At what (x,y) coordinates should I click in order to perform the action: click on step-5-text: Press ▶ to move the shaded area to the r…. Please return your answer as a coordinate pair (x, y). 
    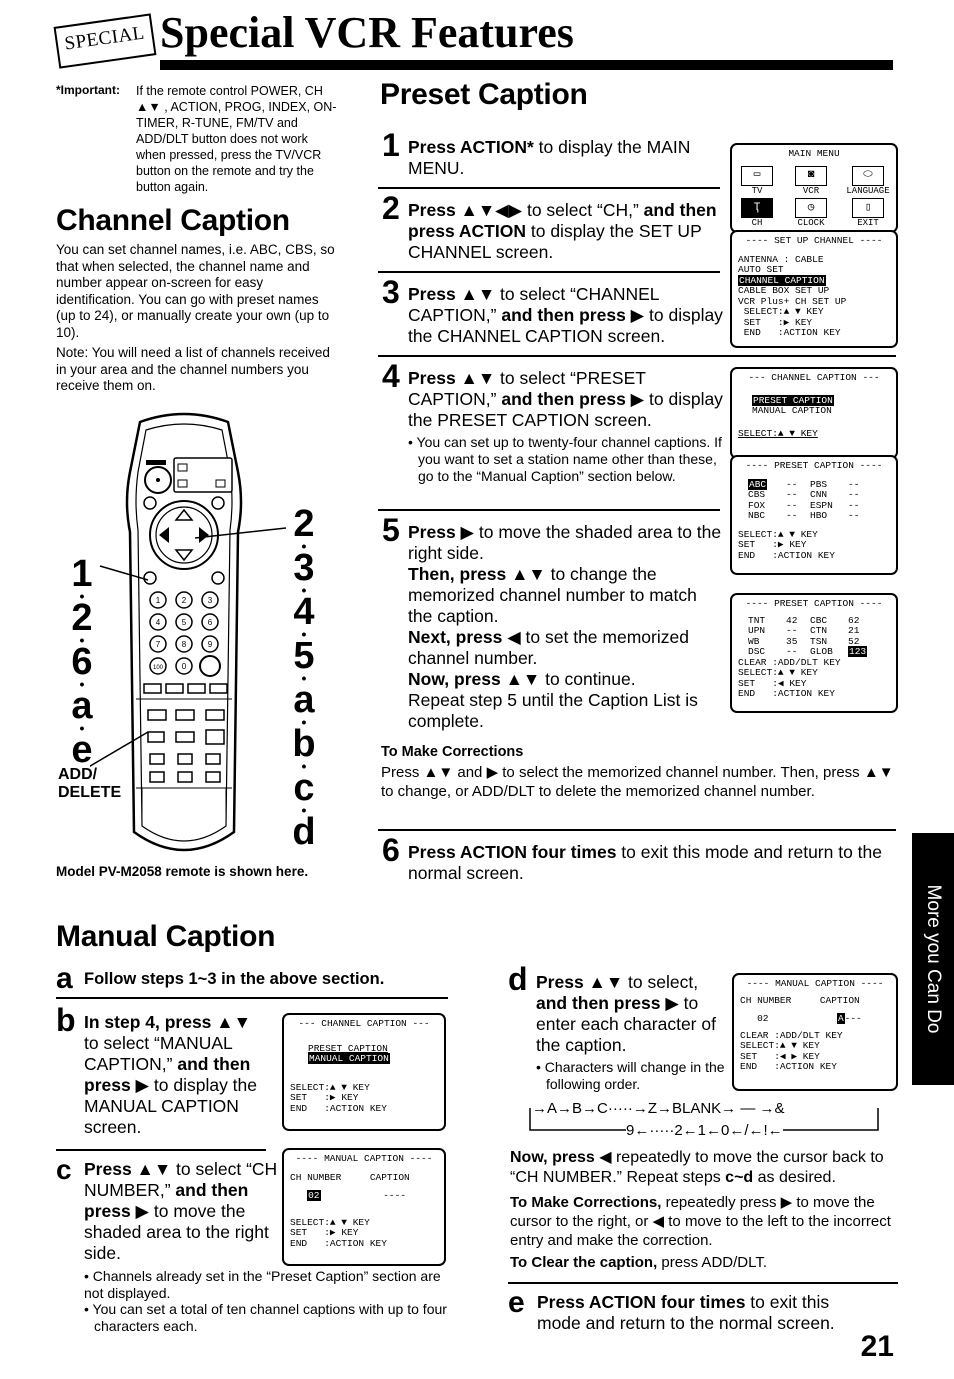
    Looking at the image, I should click on (565, 626).